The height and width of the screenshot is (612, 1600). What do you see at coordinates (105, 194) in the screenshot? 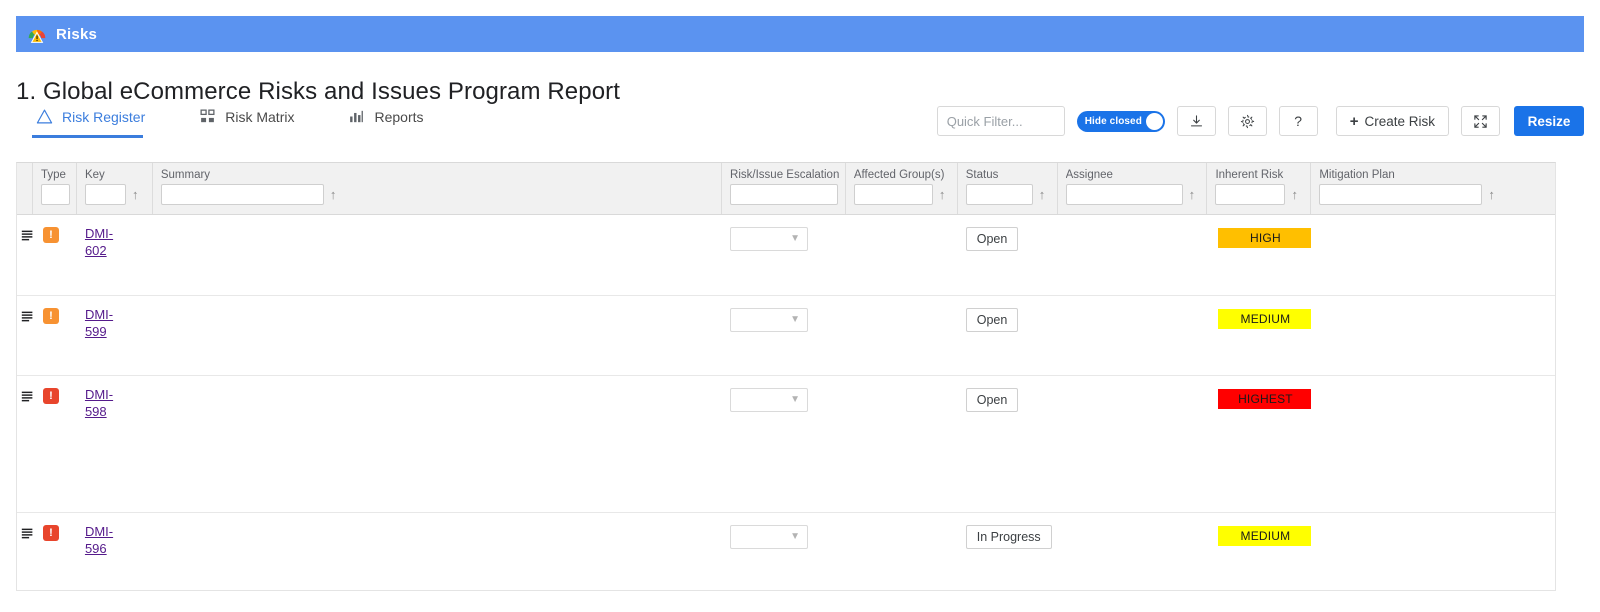
I see `filter-key-input` at bounding box center [105, 194].